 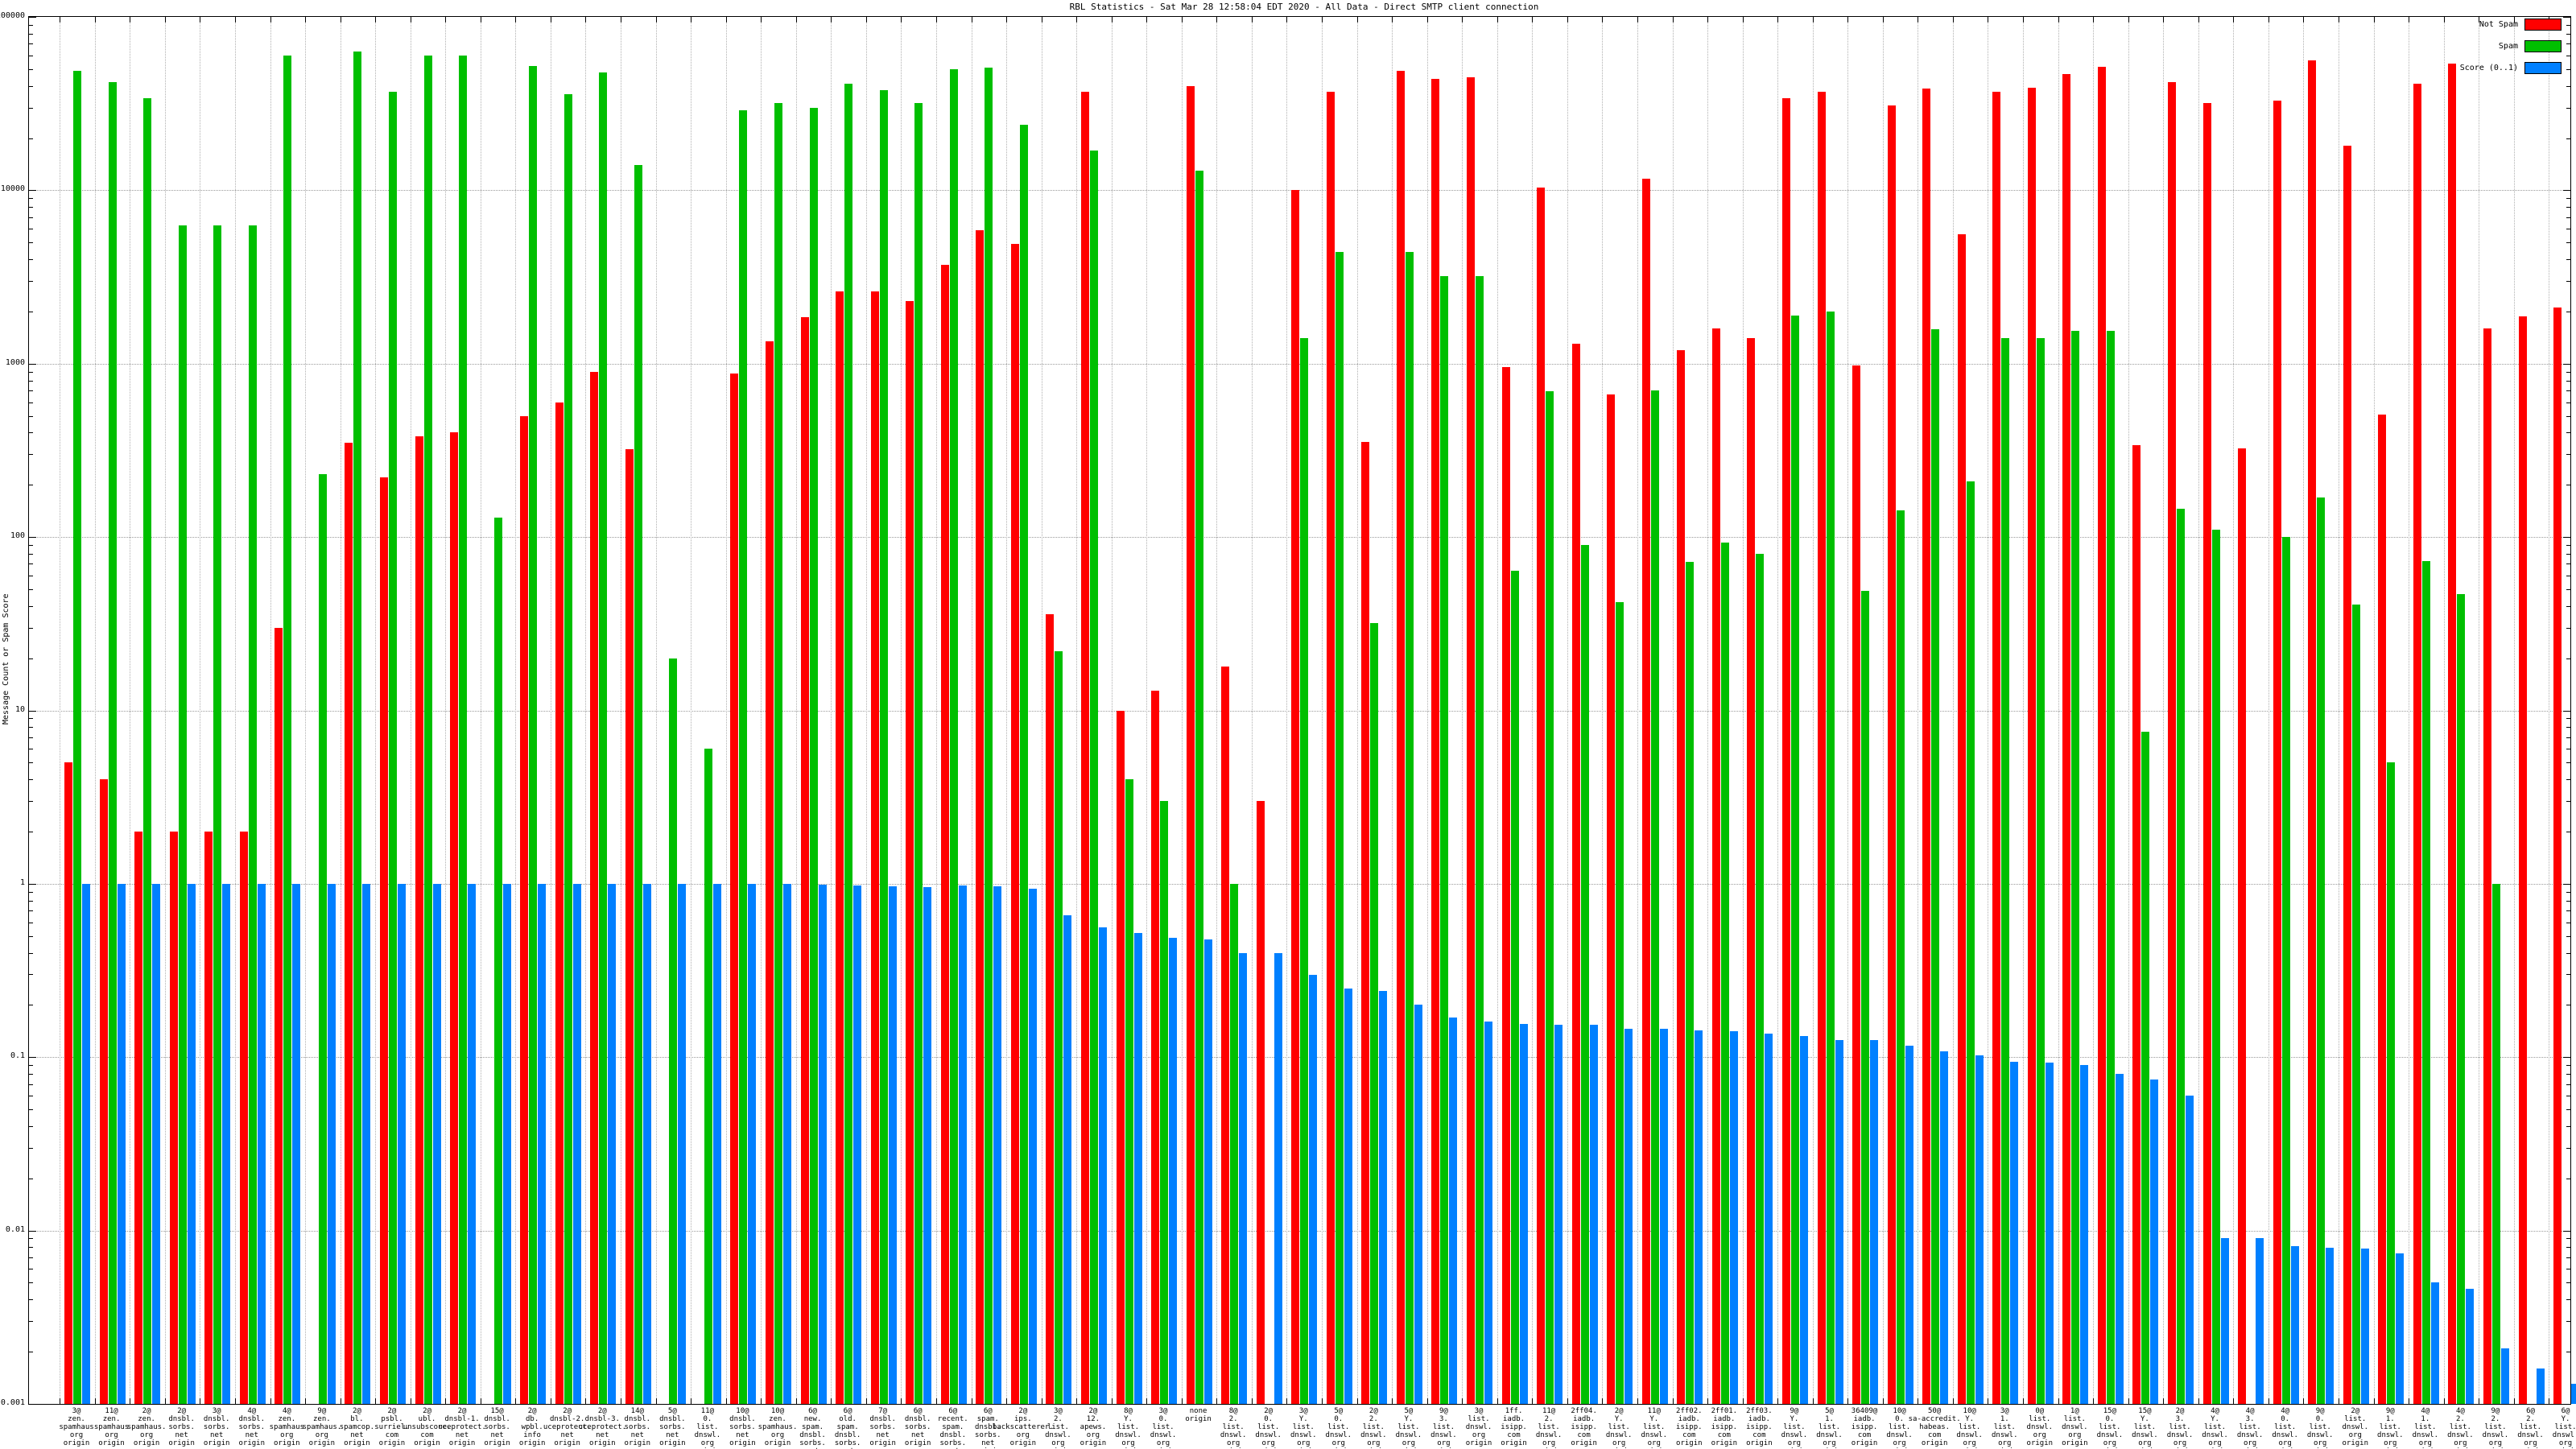 I want to click on legend-label-not-spam: Not Spam, so click(x=2498, y=24).